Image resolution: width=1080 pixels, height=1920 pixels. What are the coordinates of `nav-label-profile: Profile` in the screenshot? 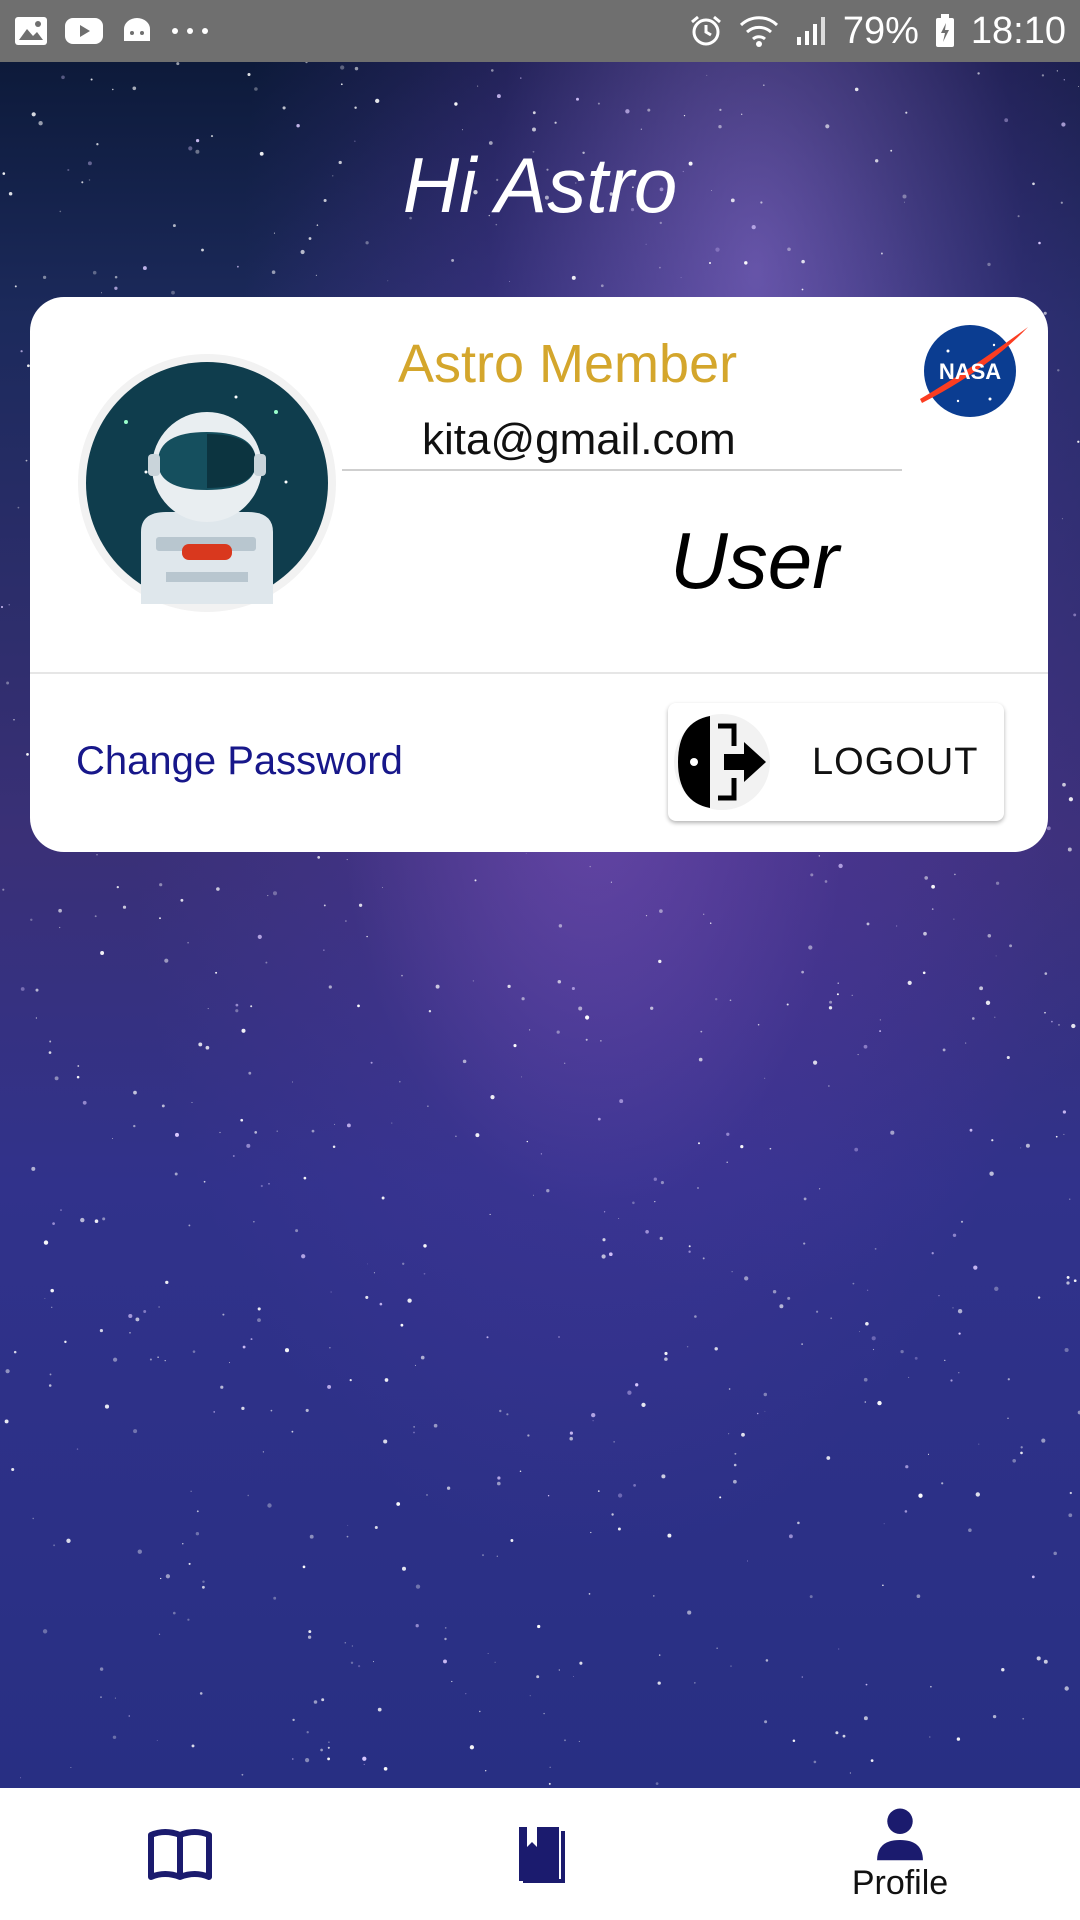 It's located at (900, 1882).